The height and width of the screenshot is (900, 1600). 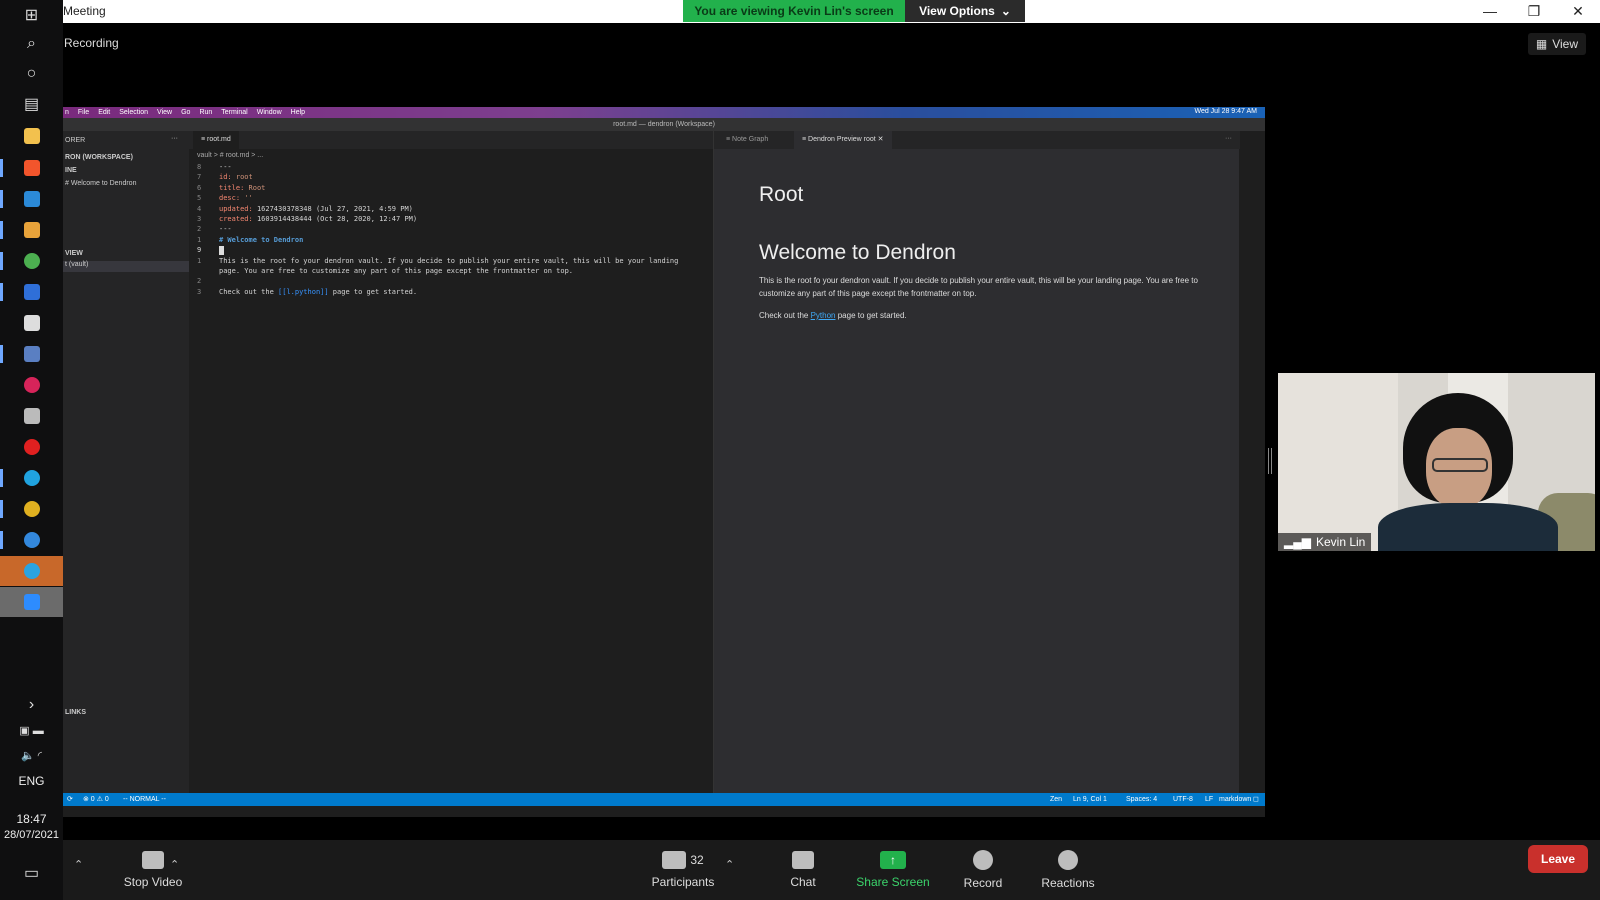 I want to click on leave-button: Leave, so click(x=1558, y=859).